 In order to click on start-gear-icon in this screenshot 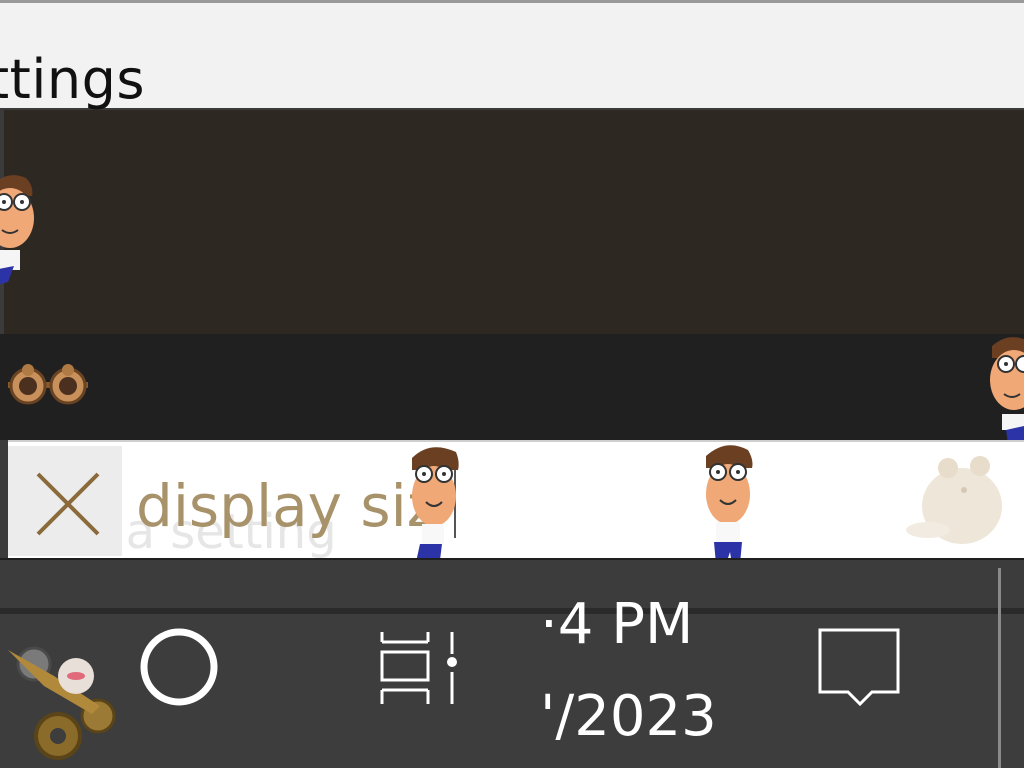, I will do `click(66, 699)`.